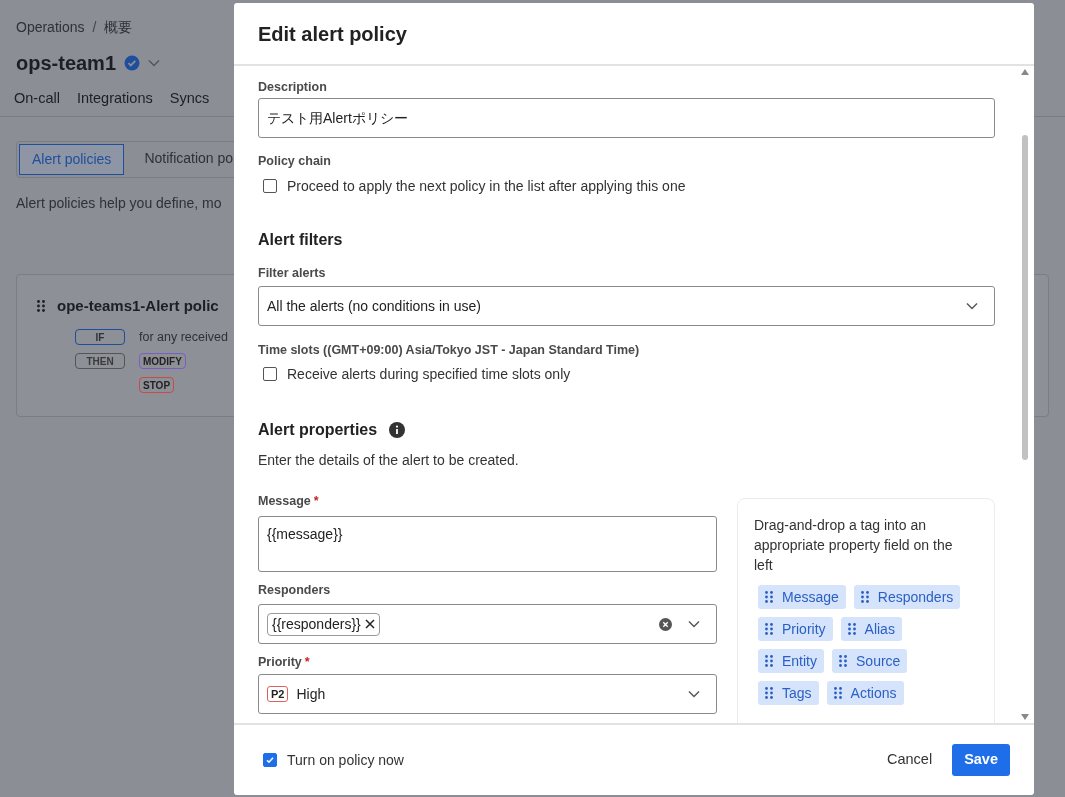  What do you see at coordinates (119, 203) in the screenshot?
I see `page-description: Alert policies help you define, mo` at bounding box center [119, 203].